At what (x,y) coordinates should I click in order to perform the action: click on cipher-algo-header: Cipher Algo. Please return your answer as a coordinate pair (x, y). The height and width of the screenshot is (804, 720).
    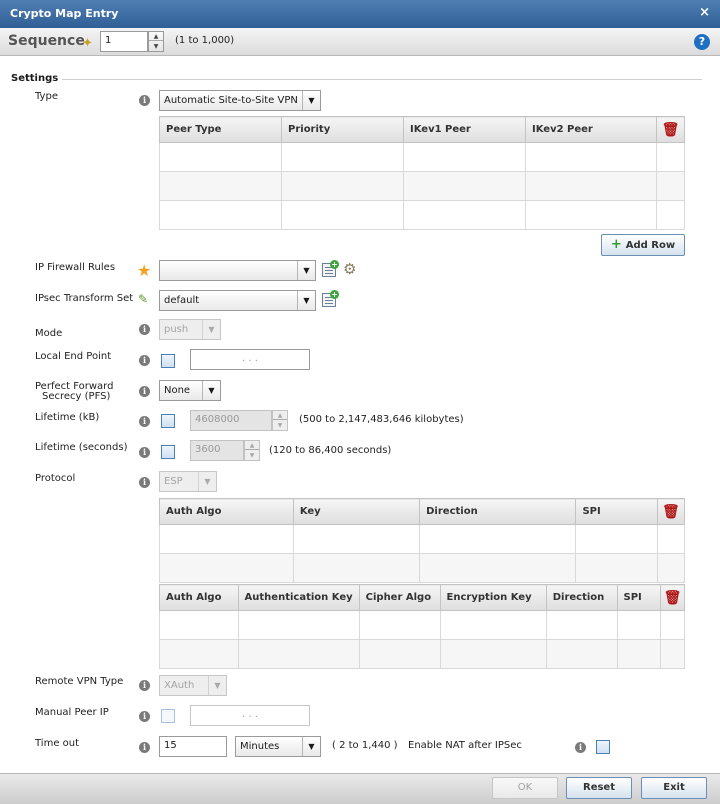
    Looking at the image, I should click on (399, 597).